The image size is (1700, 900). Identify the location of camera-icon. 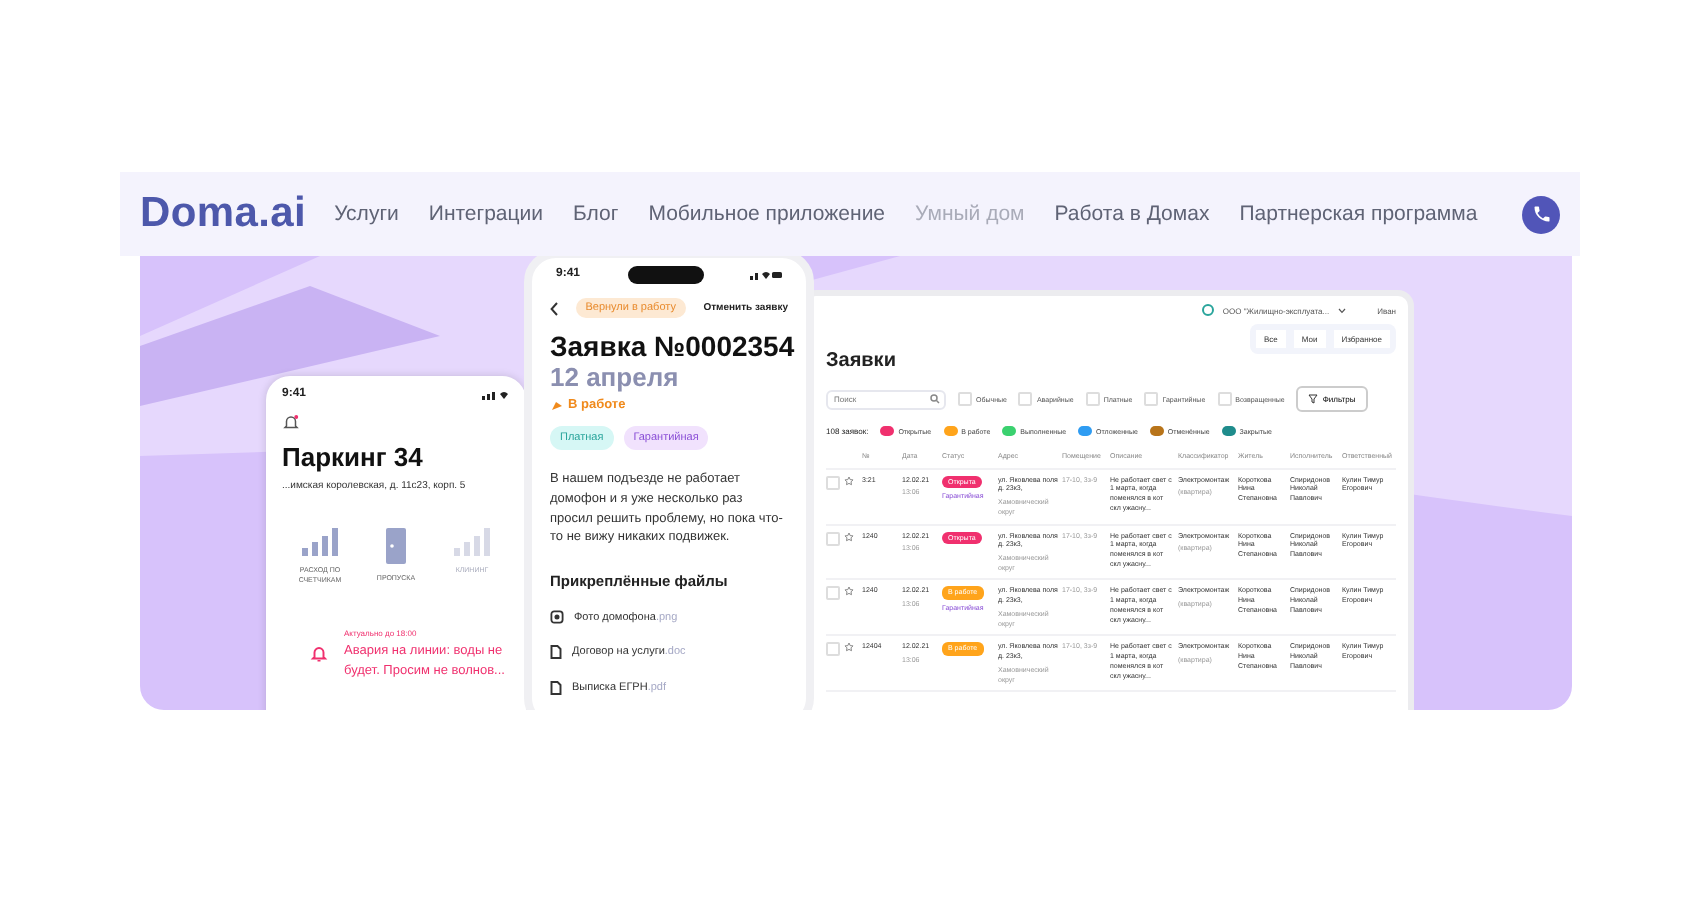
(557, 617).